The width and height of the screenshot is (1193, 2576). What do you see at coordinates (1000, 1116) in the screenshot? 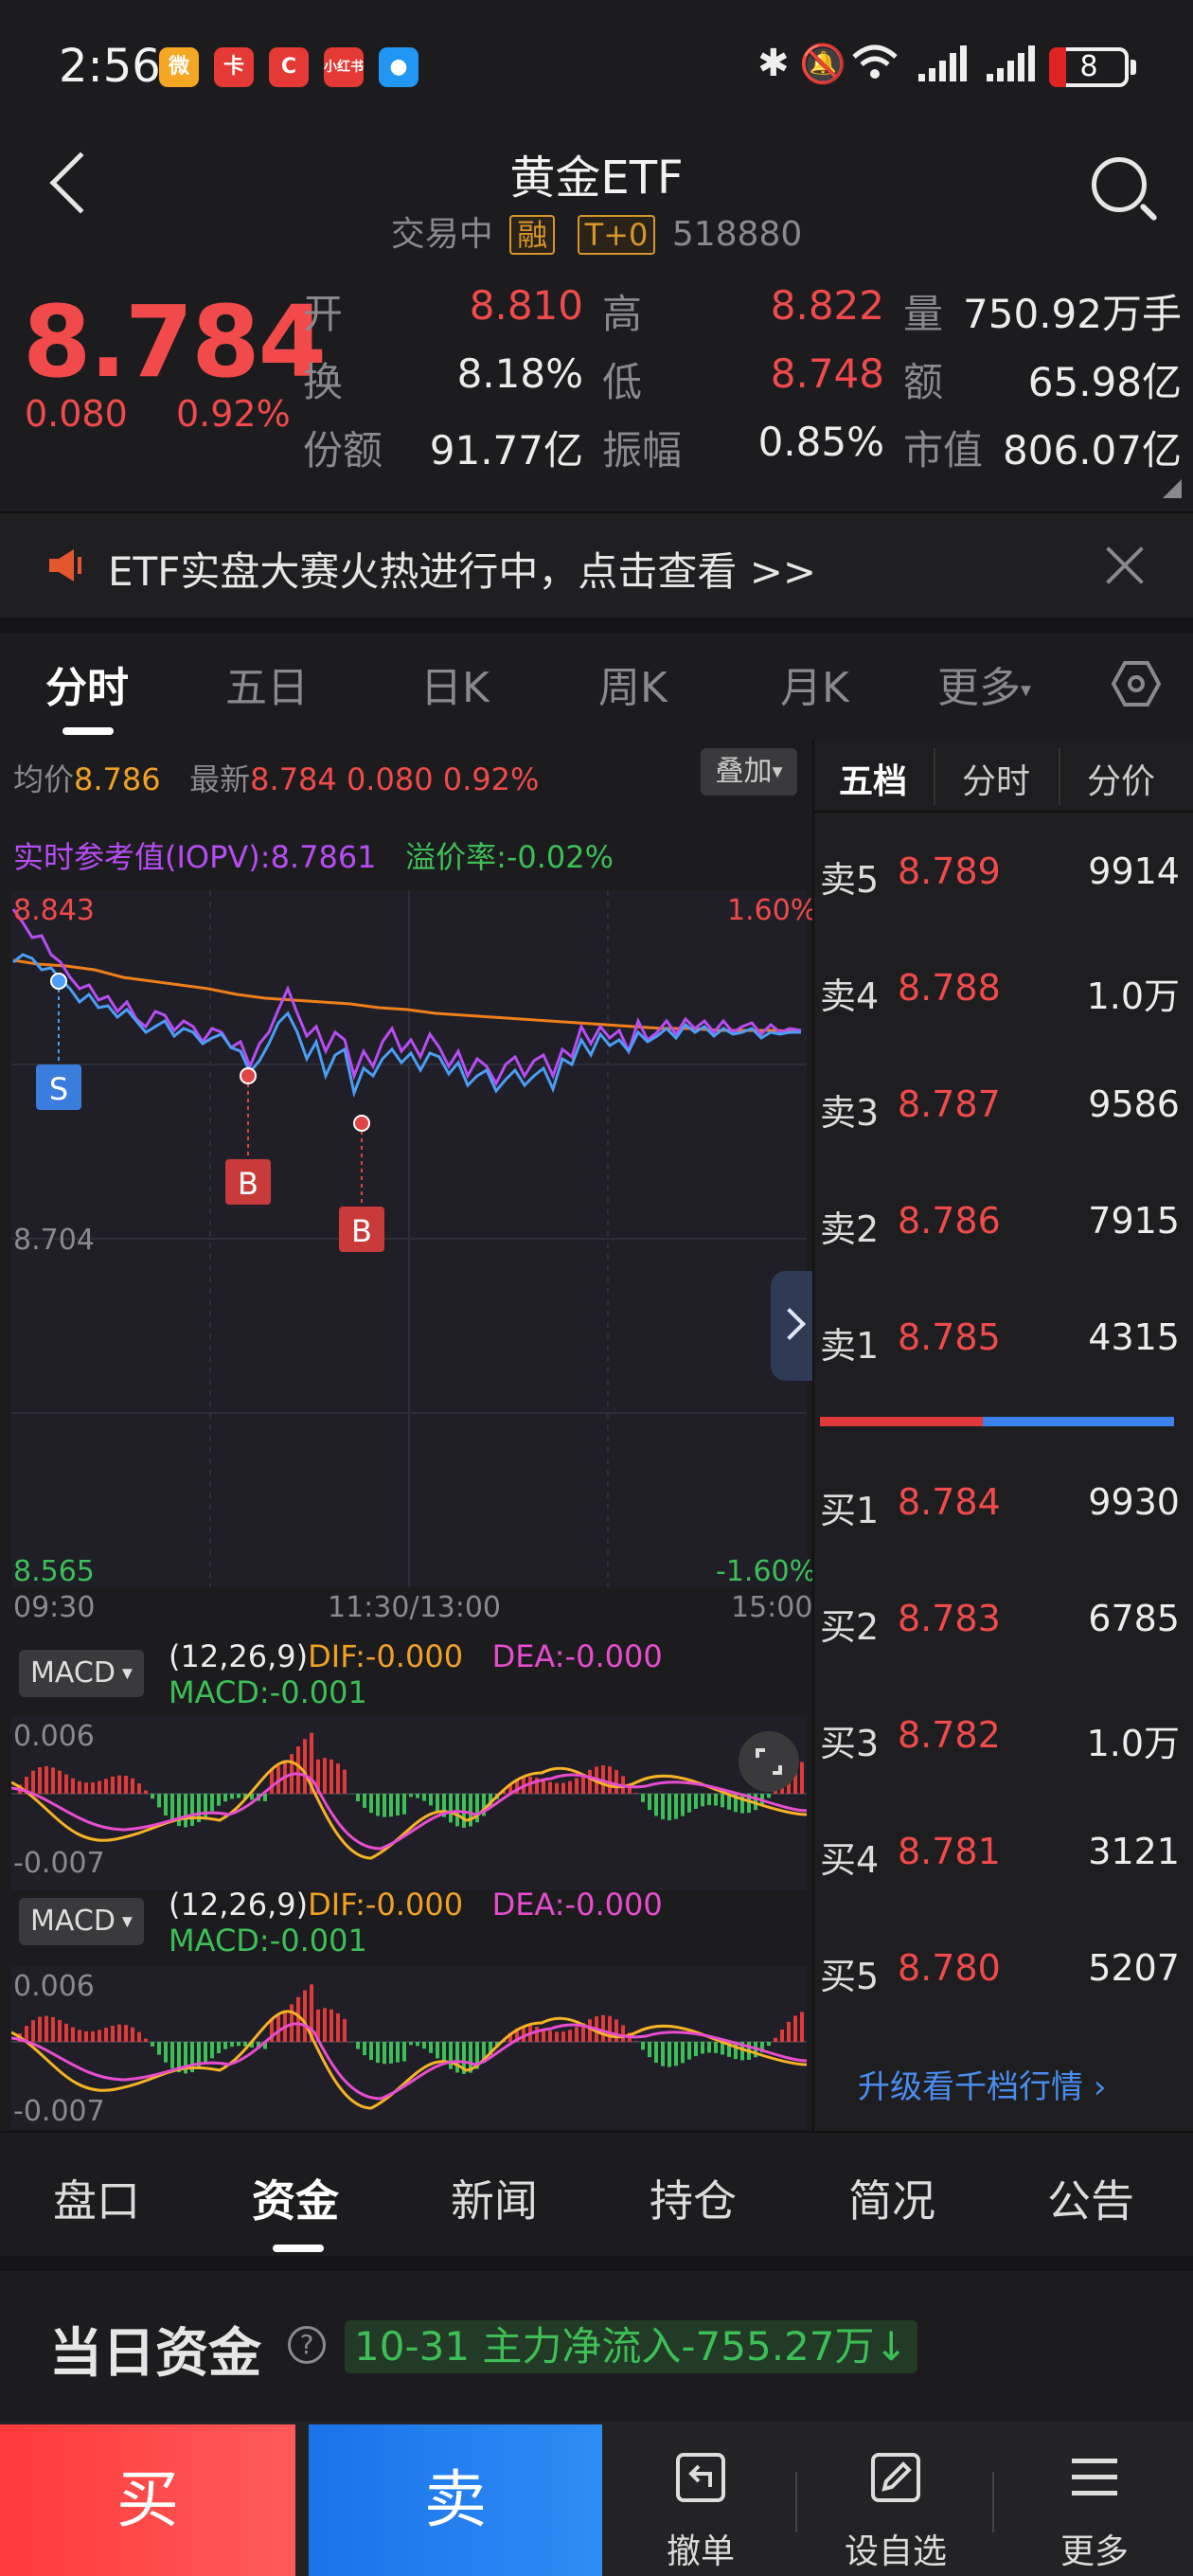
I see `ask-row-3: 卖3 8.787 9586` at bounding box center [1000, 1116].